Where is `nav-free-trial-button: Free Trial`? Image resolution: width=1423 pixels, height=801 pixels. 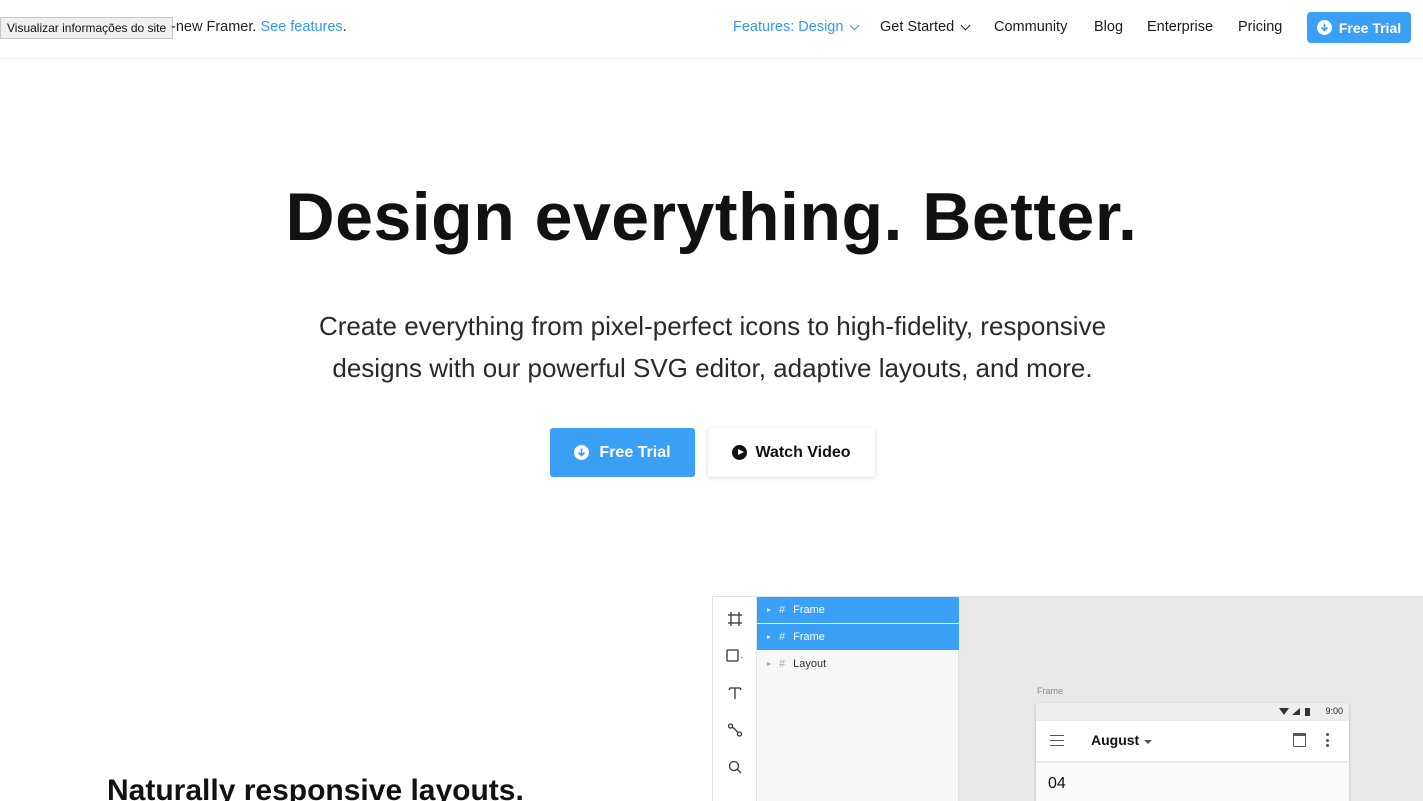 nav-free-trial-button: Free Trial is located at coordinates (1359, 27).